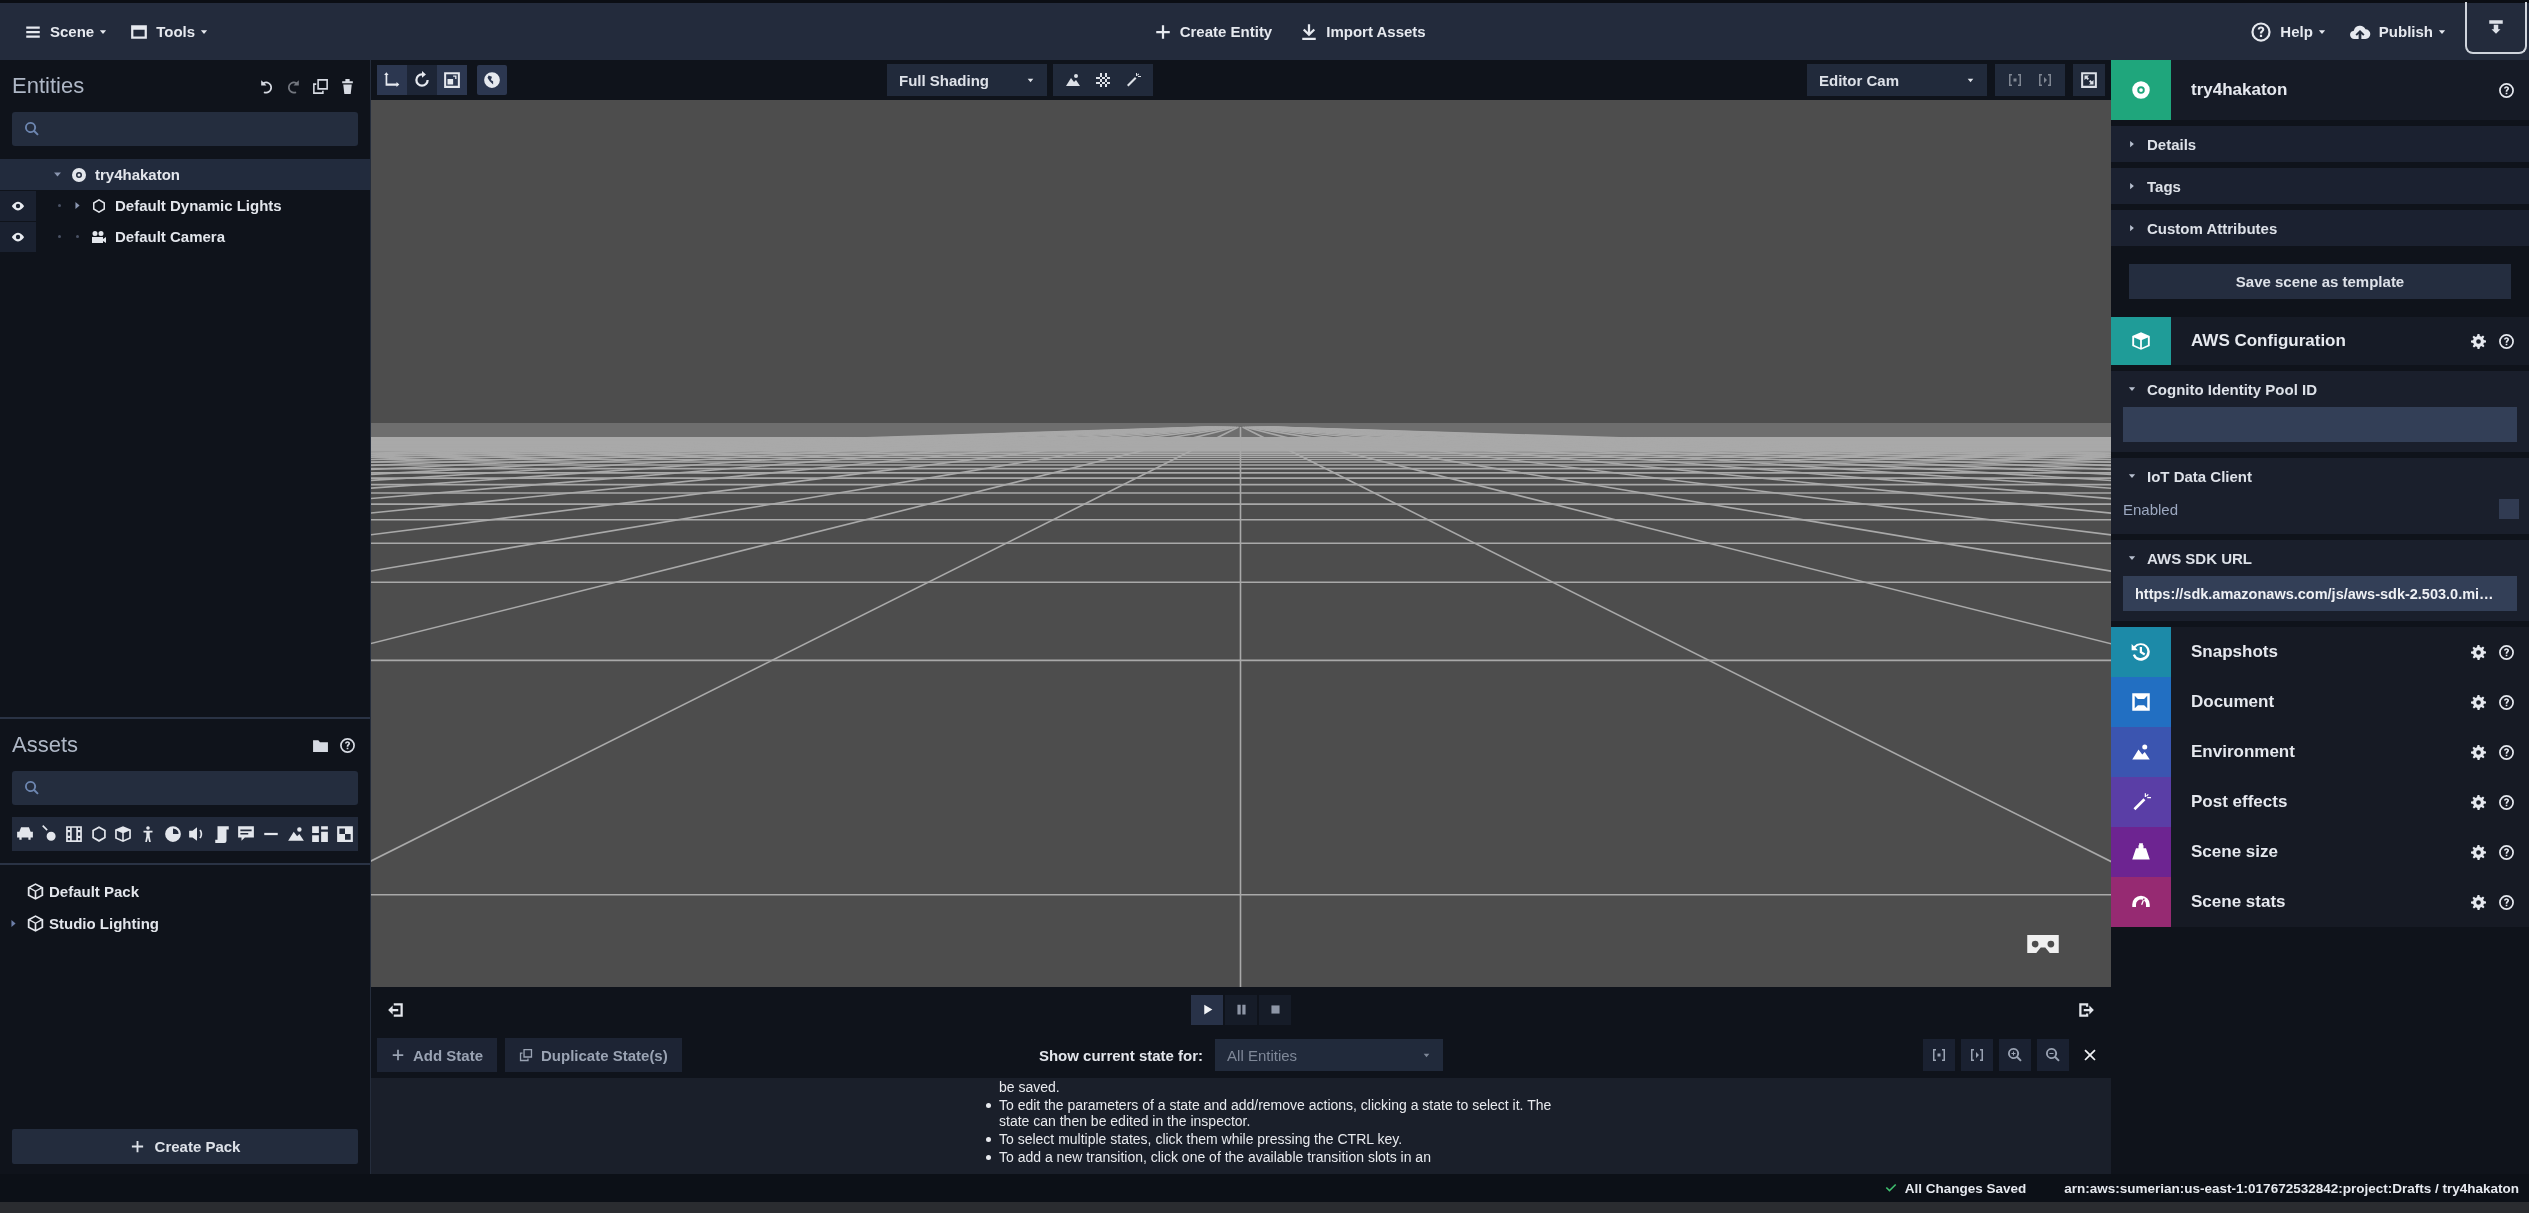 The height and width of the screenshot is (1213, 2529). Describe the element at coordinates (2320, 752) in the screenshot. I see `component-row: Environment` at that location.